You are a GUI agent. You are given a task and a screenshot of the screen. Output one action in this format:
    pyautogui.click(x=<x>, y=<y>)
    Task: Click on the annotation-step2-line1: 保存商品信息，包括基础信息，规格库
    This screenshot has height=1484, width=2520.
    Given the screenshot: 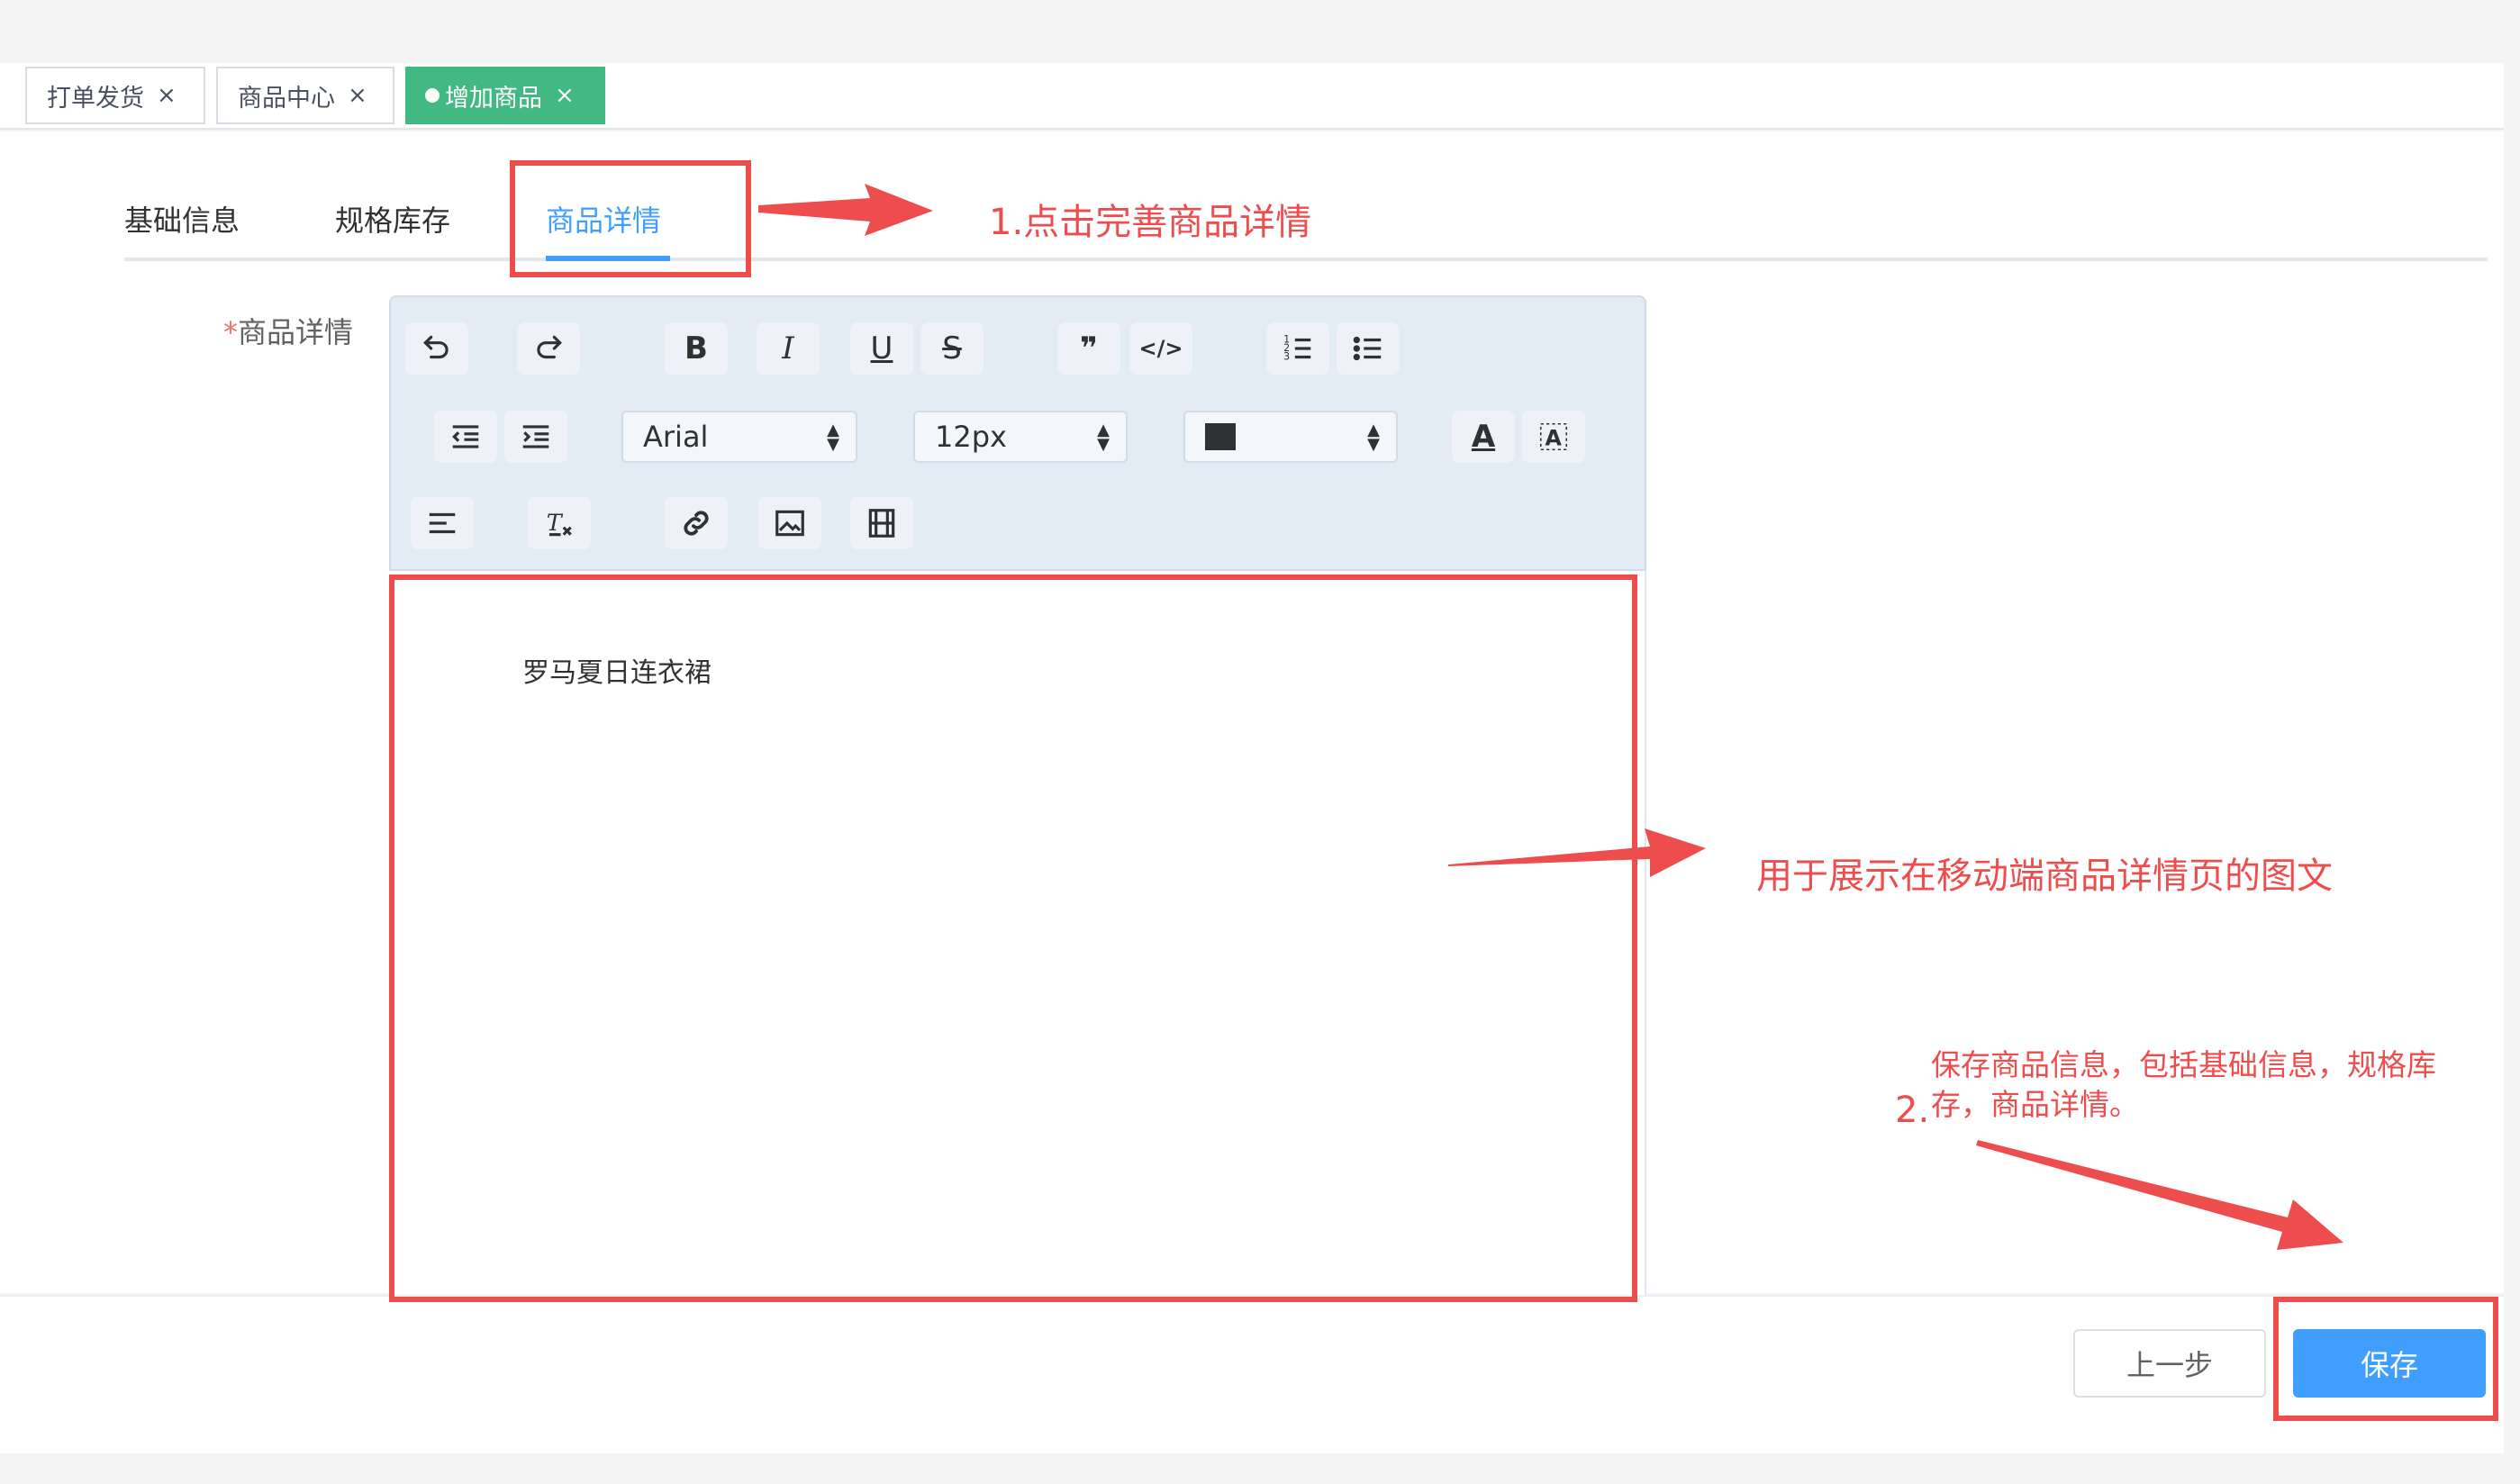 What is the action you would take?
    pyautogui.click(x=2183, y=1064)
    